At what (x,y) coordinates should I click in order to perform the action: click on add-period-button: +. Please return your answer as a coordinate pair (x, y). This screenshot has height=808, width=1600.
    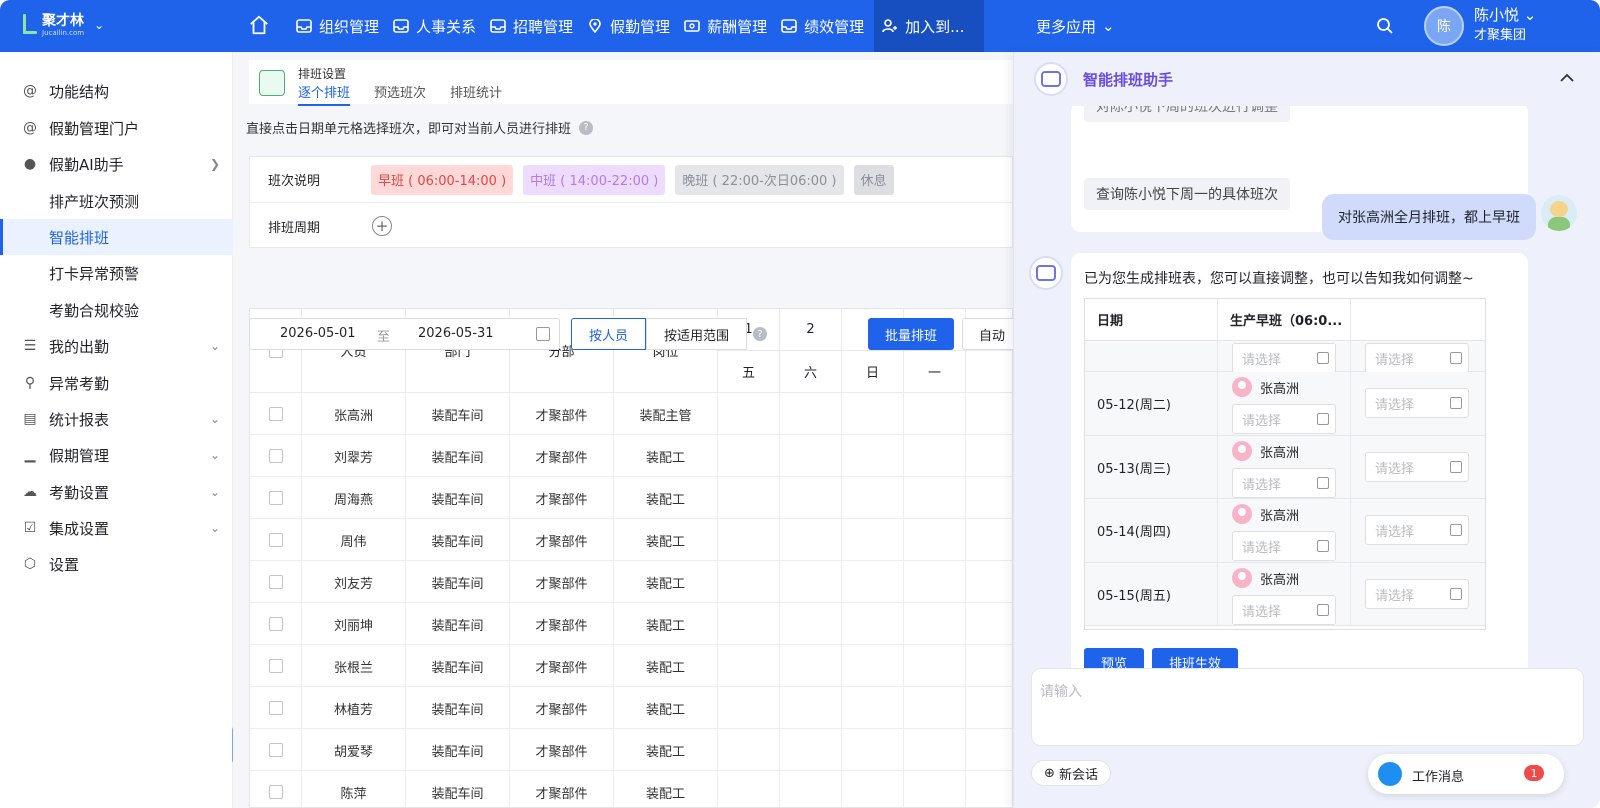
    Looking at the image, I should click on (382, 226).